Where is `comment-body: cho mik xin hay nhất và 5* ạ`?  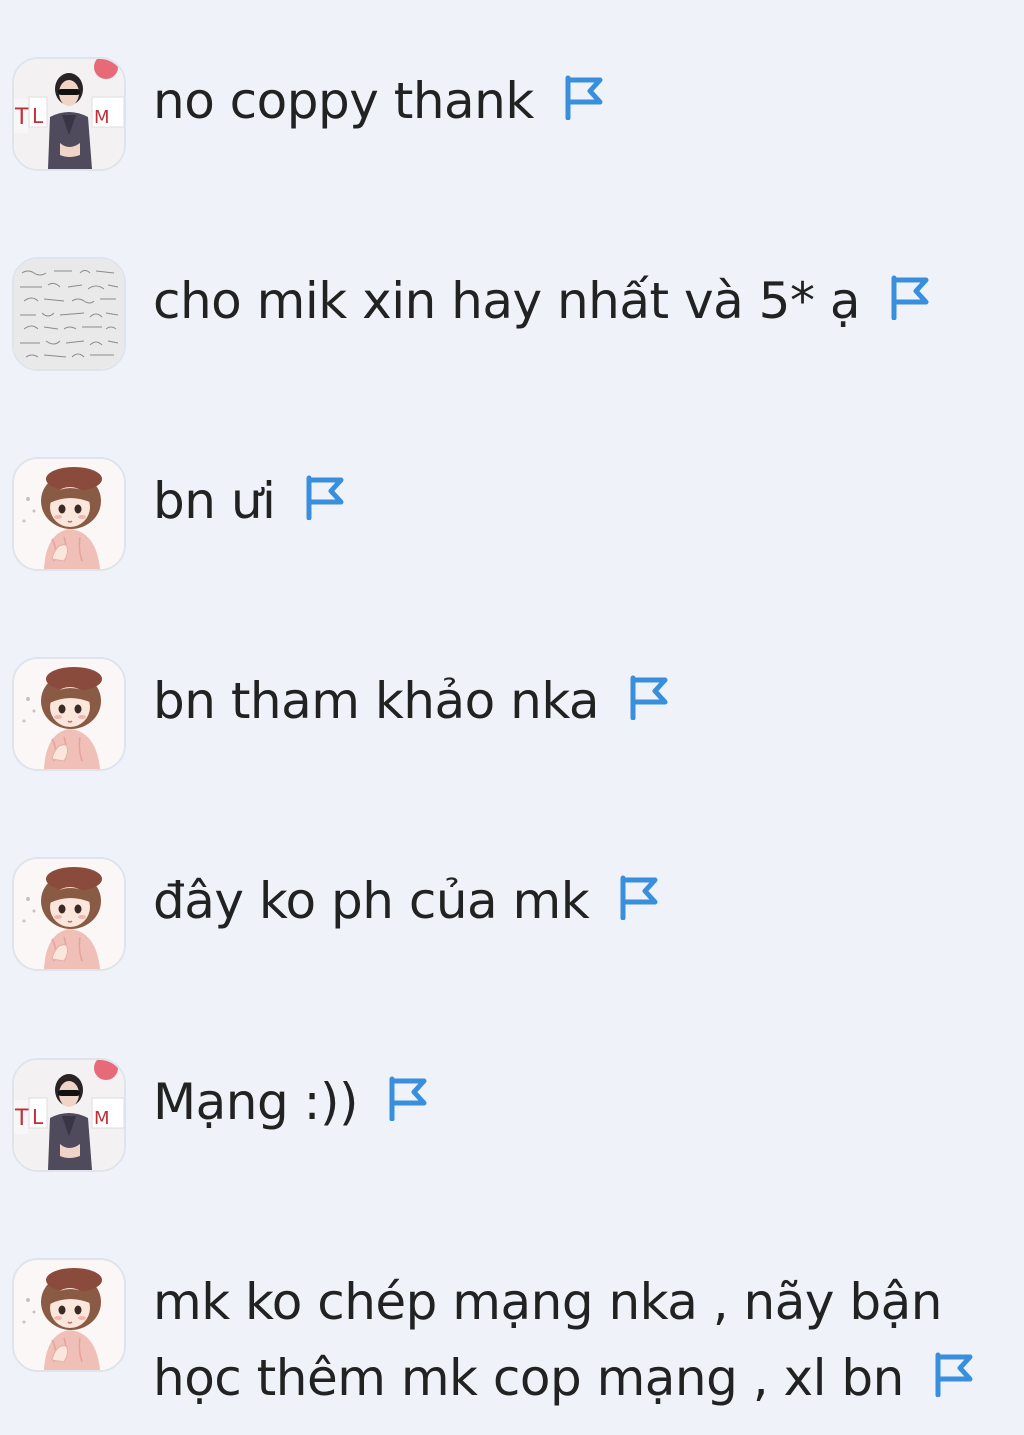
comment-body: cho mik xin hay nhất và 5* ạ is located at coordinates (568, 301).